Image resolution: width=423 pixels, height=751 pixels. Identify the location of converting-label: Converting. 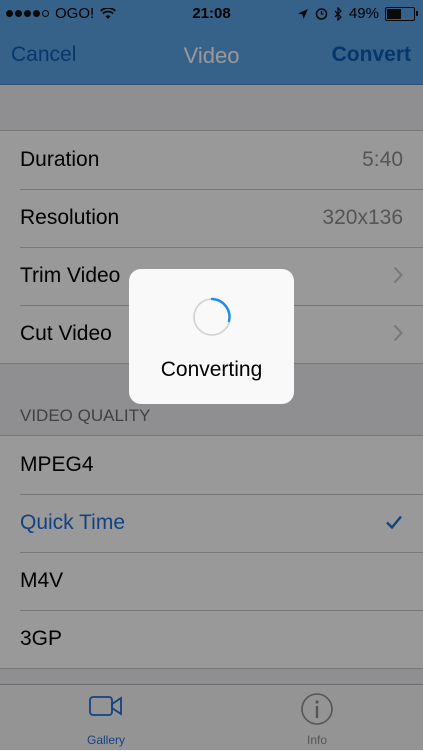
(211, 369).